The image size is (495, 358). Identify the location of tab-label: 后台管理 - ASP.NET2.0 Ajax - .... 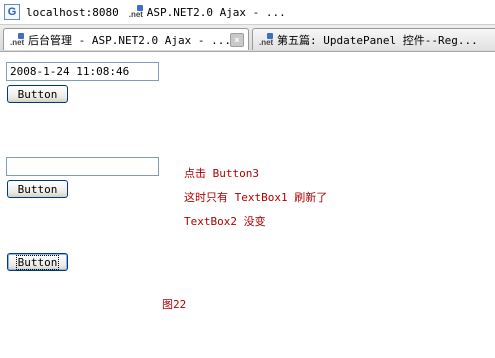
(129, 40).